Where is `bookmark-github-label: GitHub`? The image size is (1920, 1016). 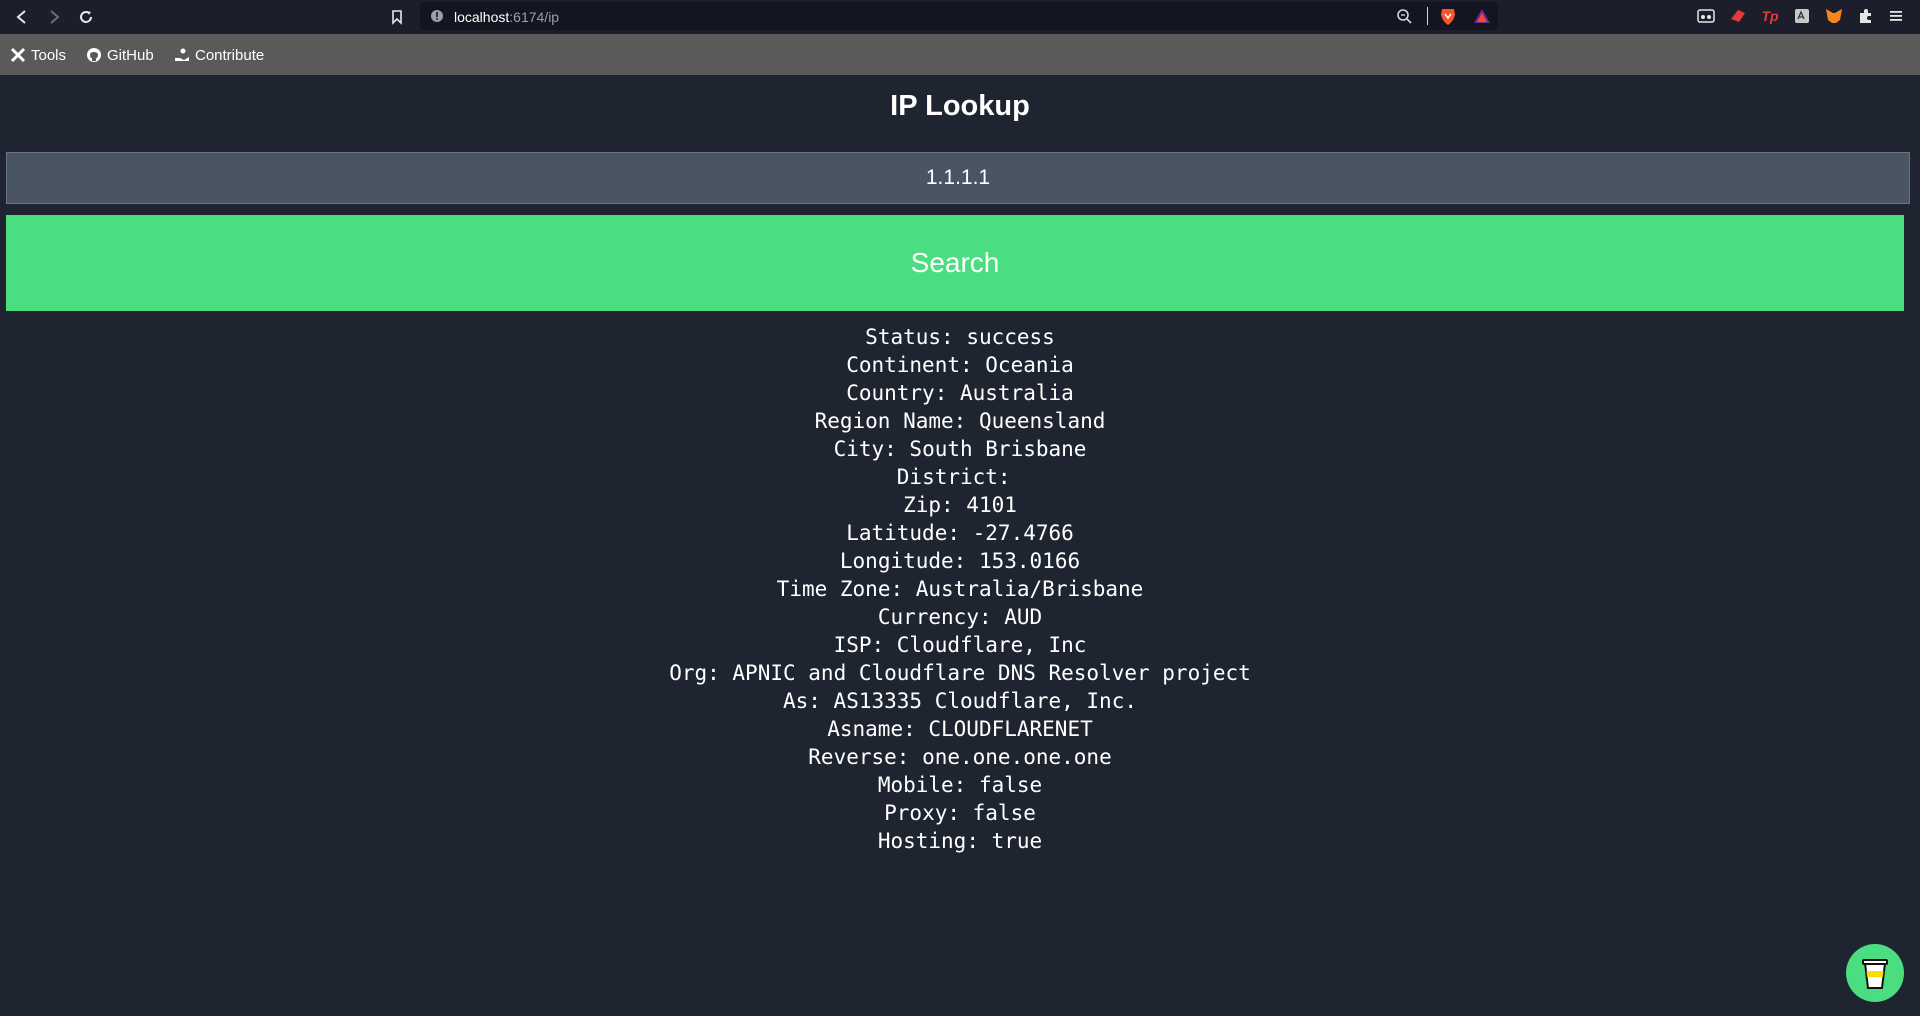 bookmark-github-label: GitHub is located at coordinates (130, 55).